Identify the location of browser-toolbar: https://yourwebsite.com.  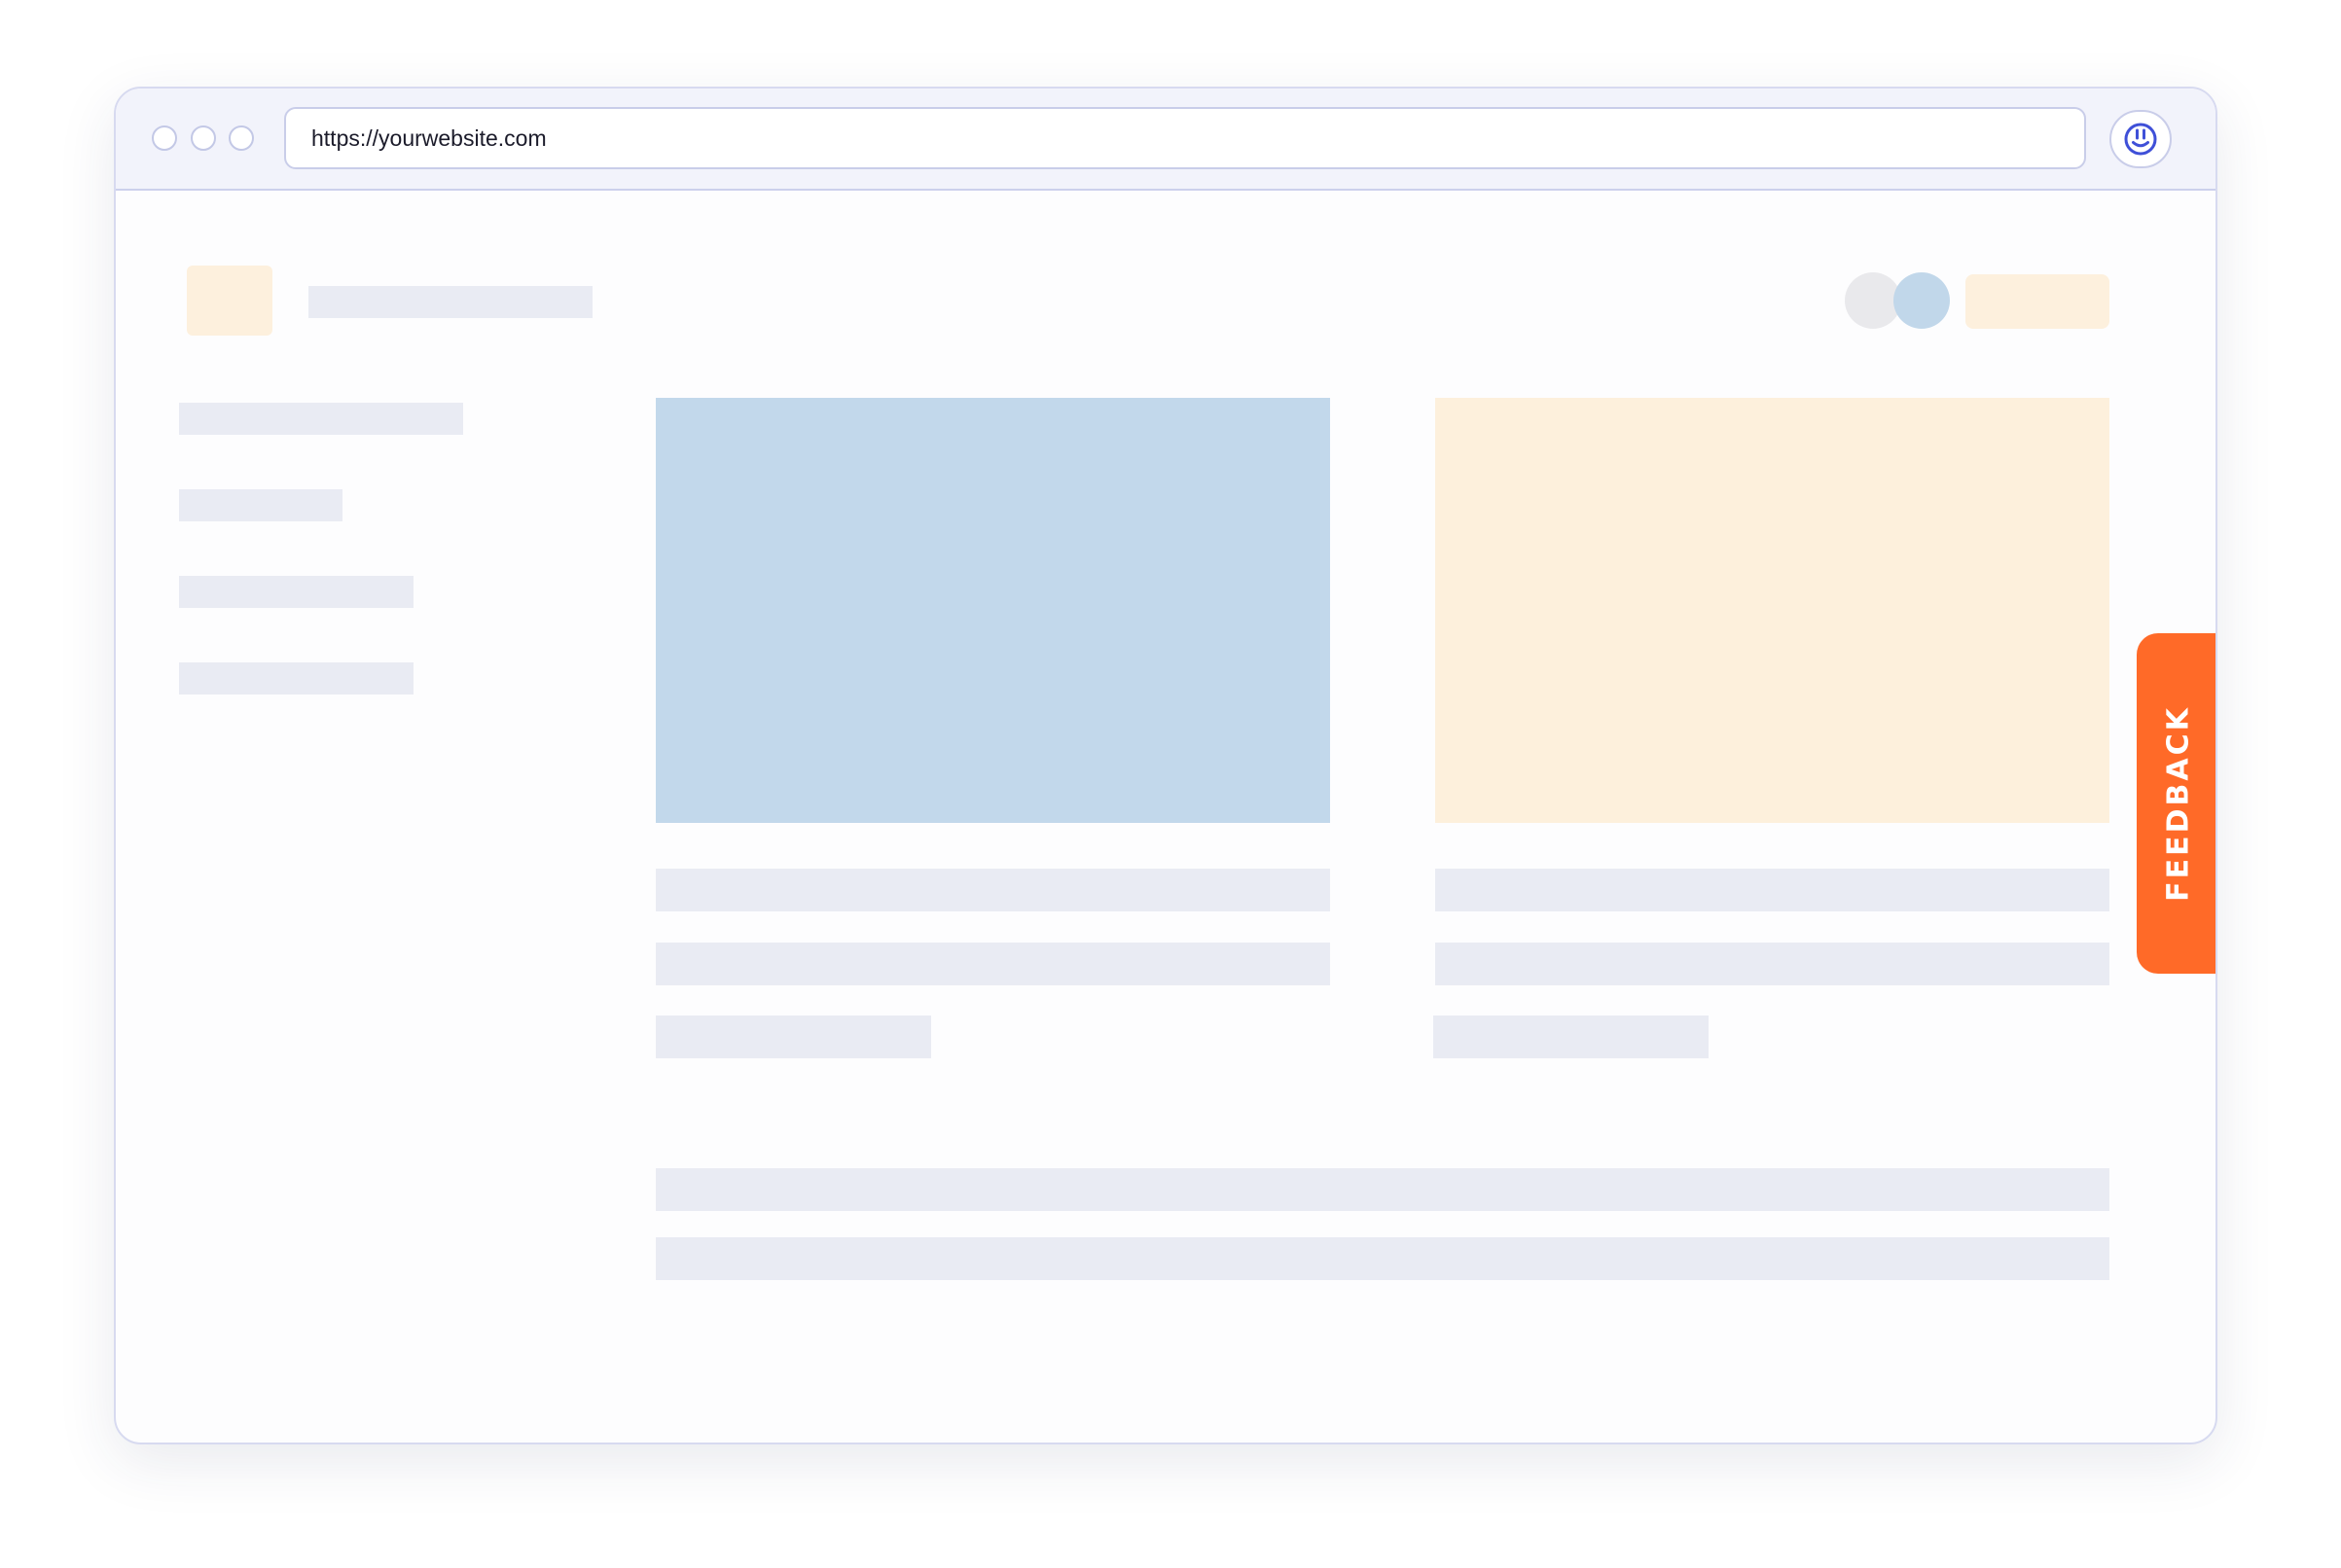
(1165, 140).